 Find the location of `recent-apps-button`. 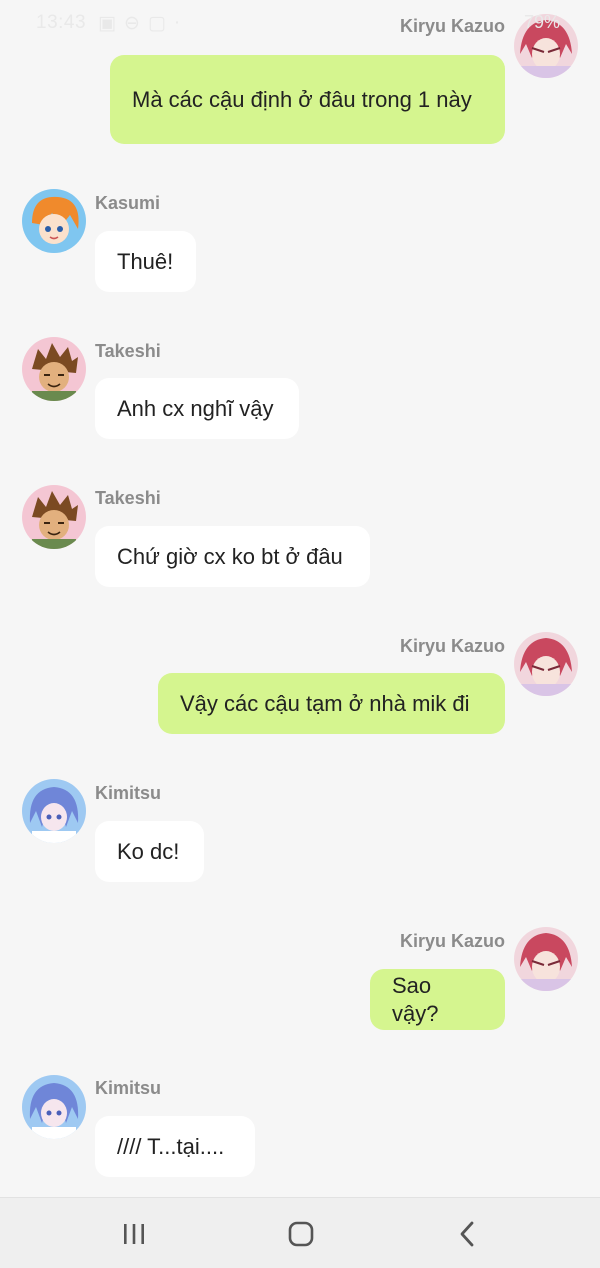

recent-apps-button is located at coordinates (134, 1234).